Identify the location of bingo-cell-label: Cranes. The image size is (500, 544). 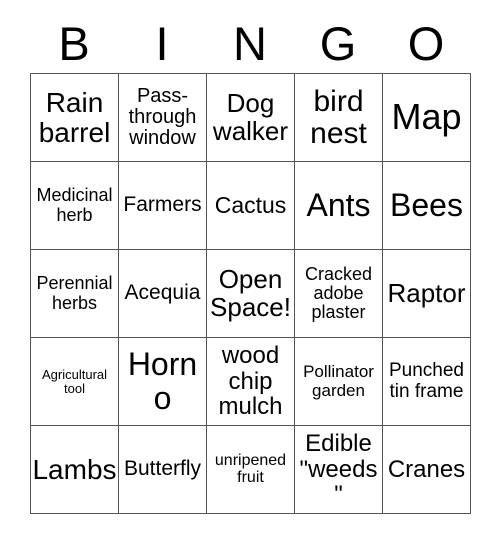
(426, 469).